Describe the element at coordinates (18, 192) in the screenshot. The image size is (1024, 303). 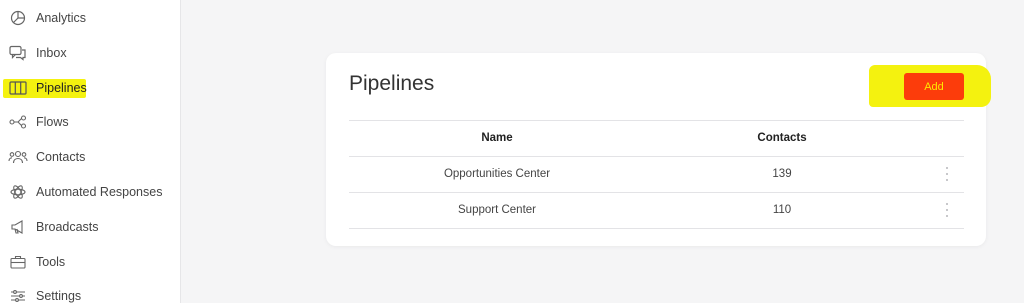
I see `automated-responses-icon` at that location.